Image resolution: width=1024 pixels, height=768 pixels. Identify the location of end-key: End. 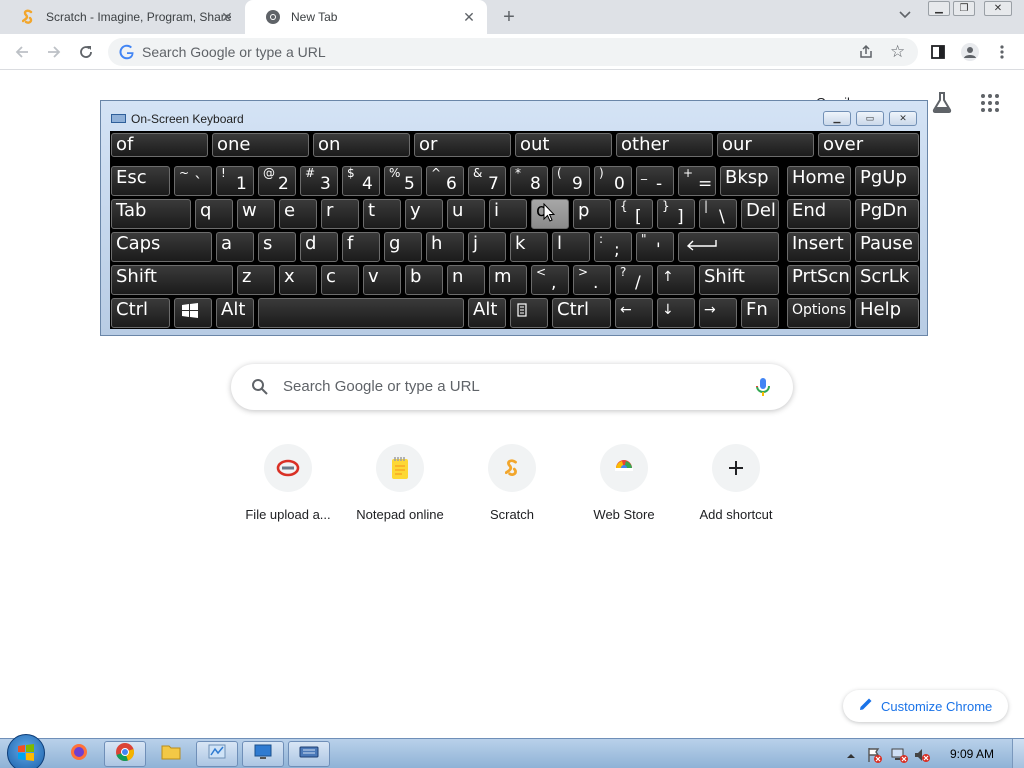
(819, 214).